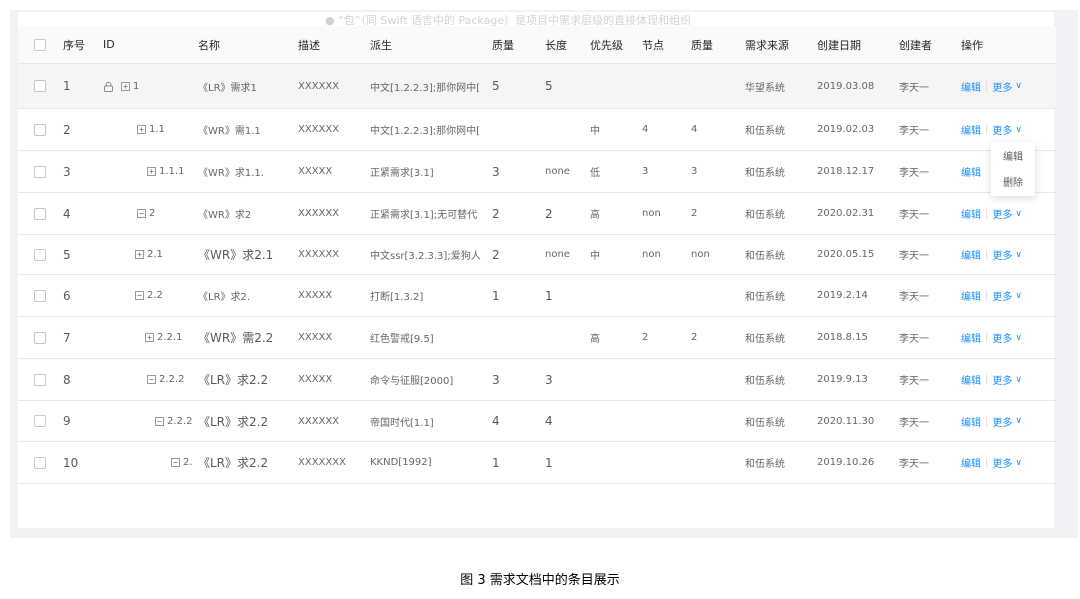 This screenshot has width=1080, height=599. What do you see at coordinates (556, 44) in the screenshot?
I see `column-header-length: 长度` at bounding box center [556, 44].